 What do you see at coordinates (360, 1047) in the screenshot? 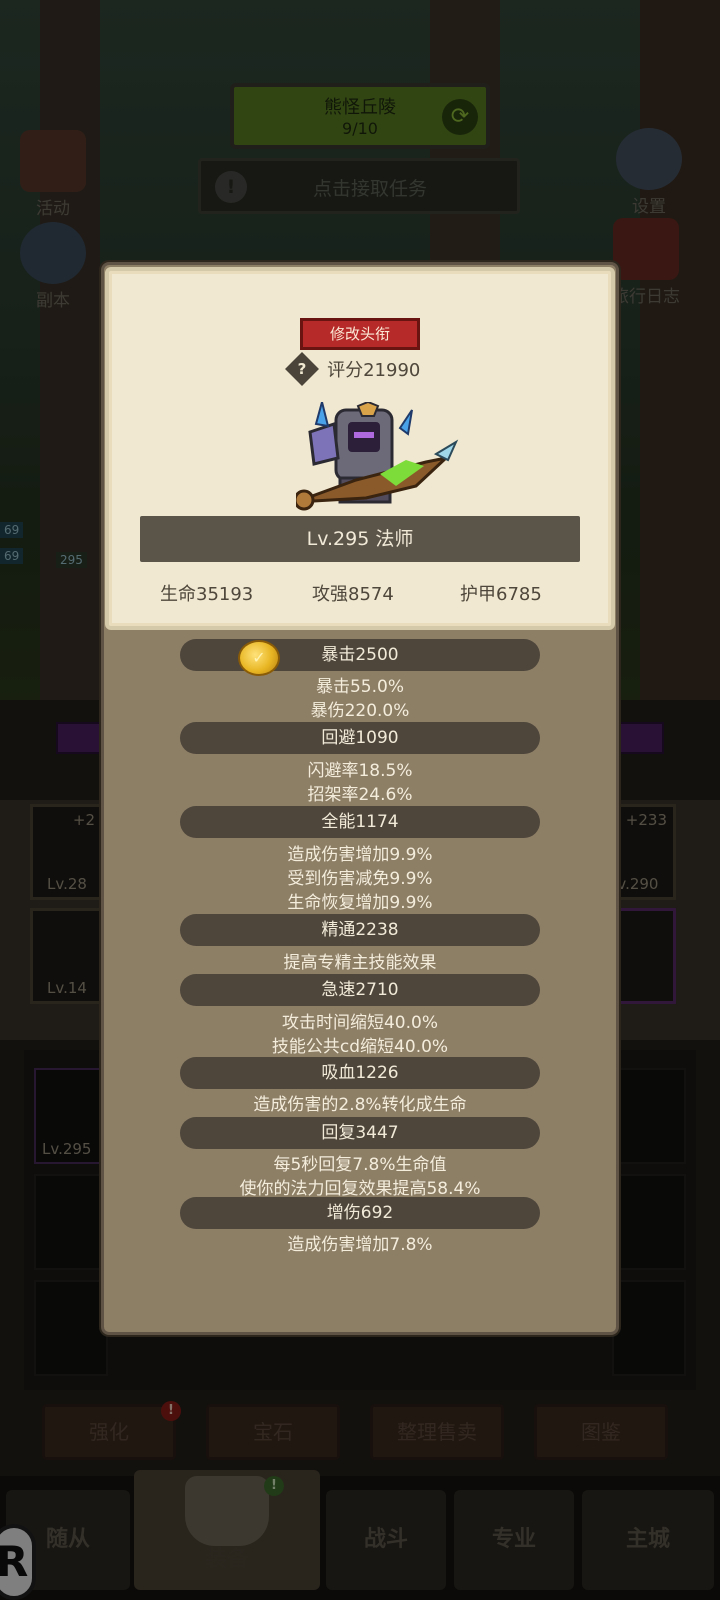
I see `stat-detail: 技能公共cd缩短40.0%` at bounding box center [360, 1047].